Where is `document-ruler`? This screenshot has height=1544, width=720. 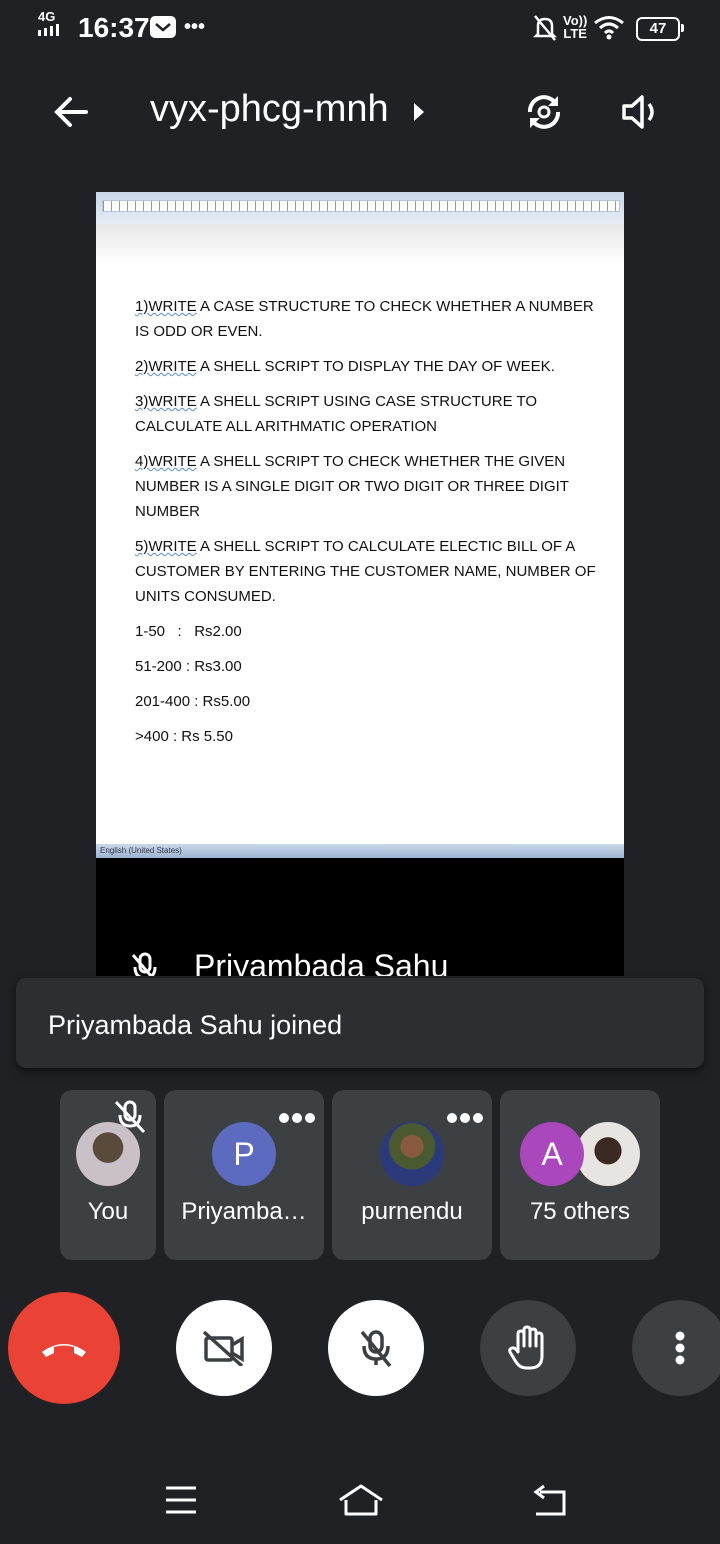
document-ruler is located at coordinates (360, 208).